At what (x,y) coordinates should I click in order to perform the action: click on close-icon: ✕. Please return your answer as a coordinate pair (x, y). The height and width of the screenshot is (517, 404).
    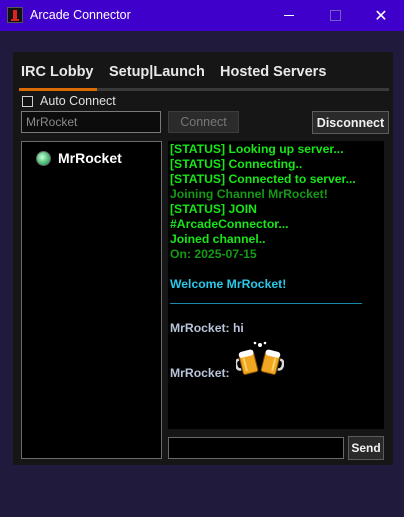
    Looking at the image, I should click on (381, 16).